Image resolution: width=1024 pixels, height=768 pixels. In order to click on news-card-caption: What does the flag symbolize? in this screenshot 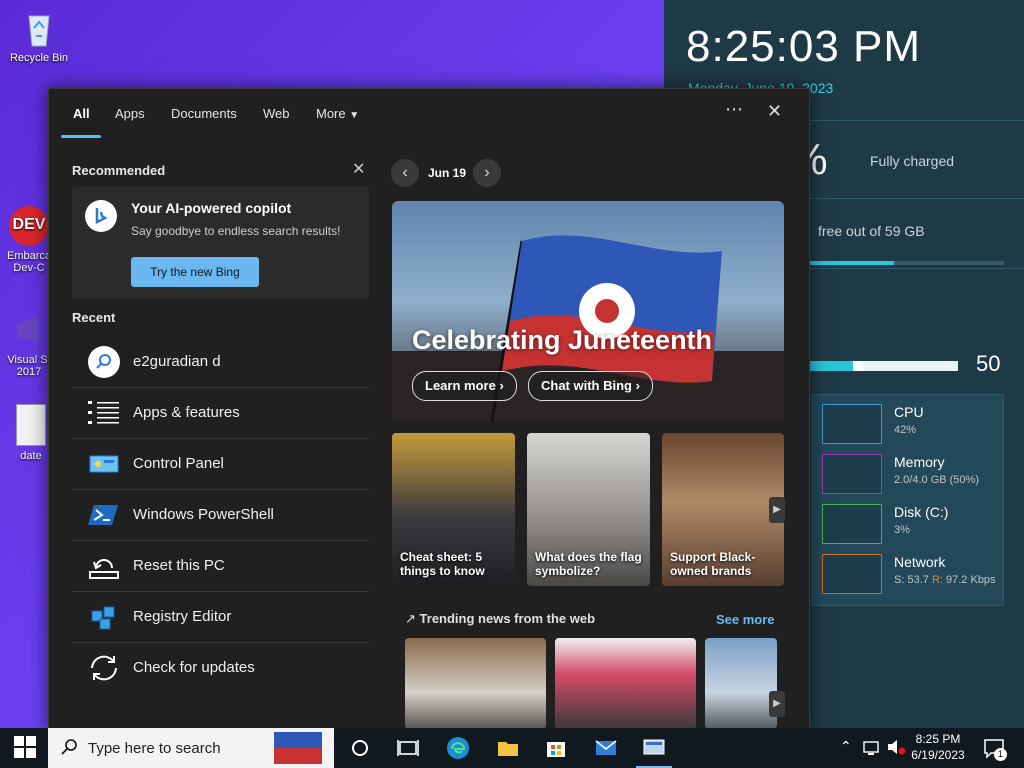, I will do `click(588, 564)`.